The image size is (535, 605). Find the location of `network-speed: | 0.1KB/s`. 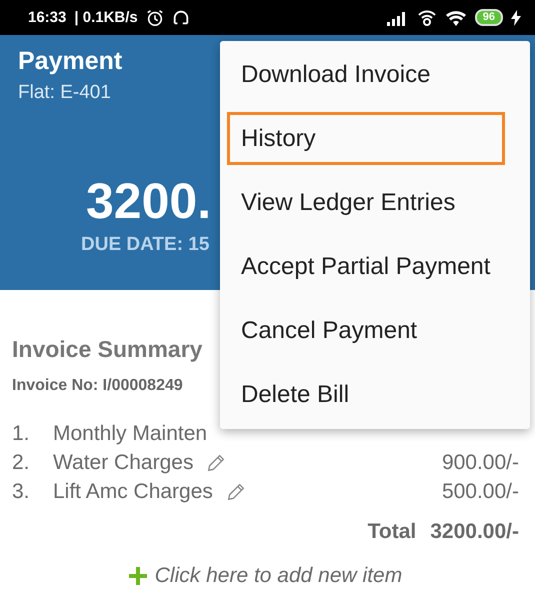

network-speed: | 0.1KB/s is located at coordinates (106, 17).